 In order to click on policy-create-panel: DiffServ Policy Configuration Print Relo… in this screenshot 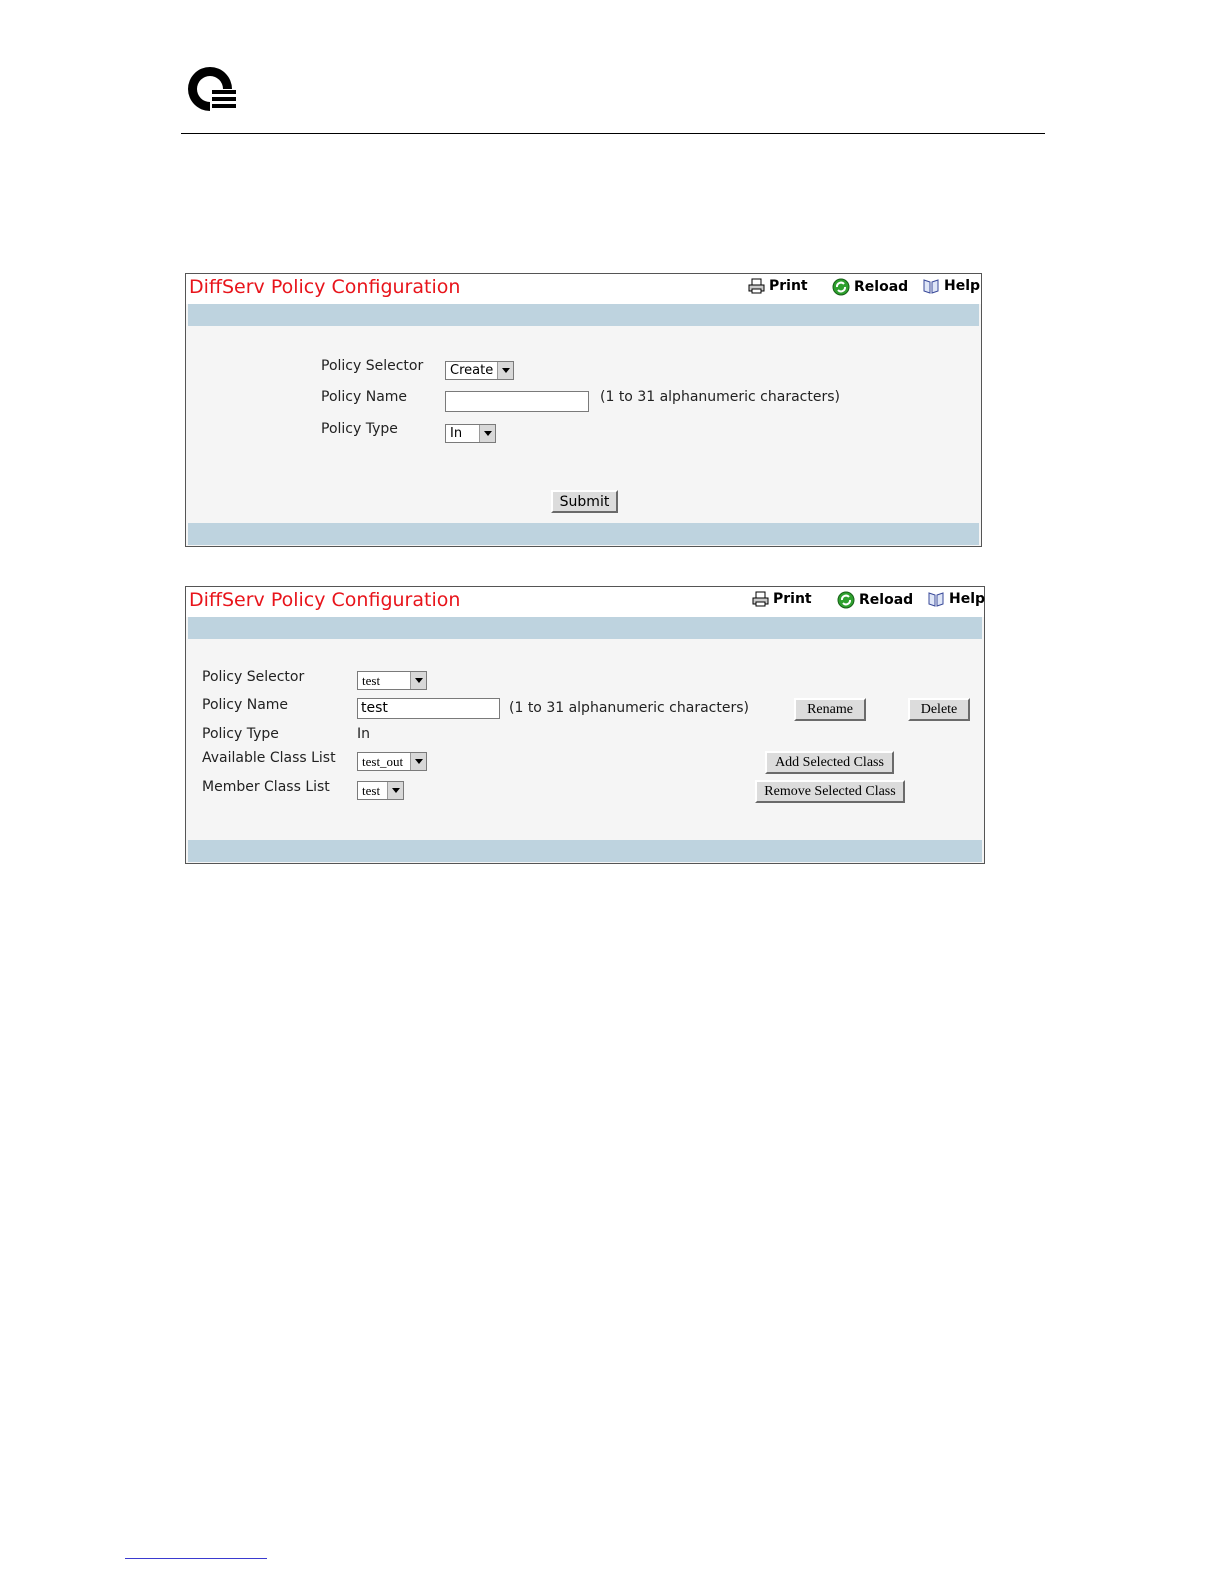, I will do `click(583, 410)`.